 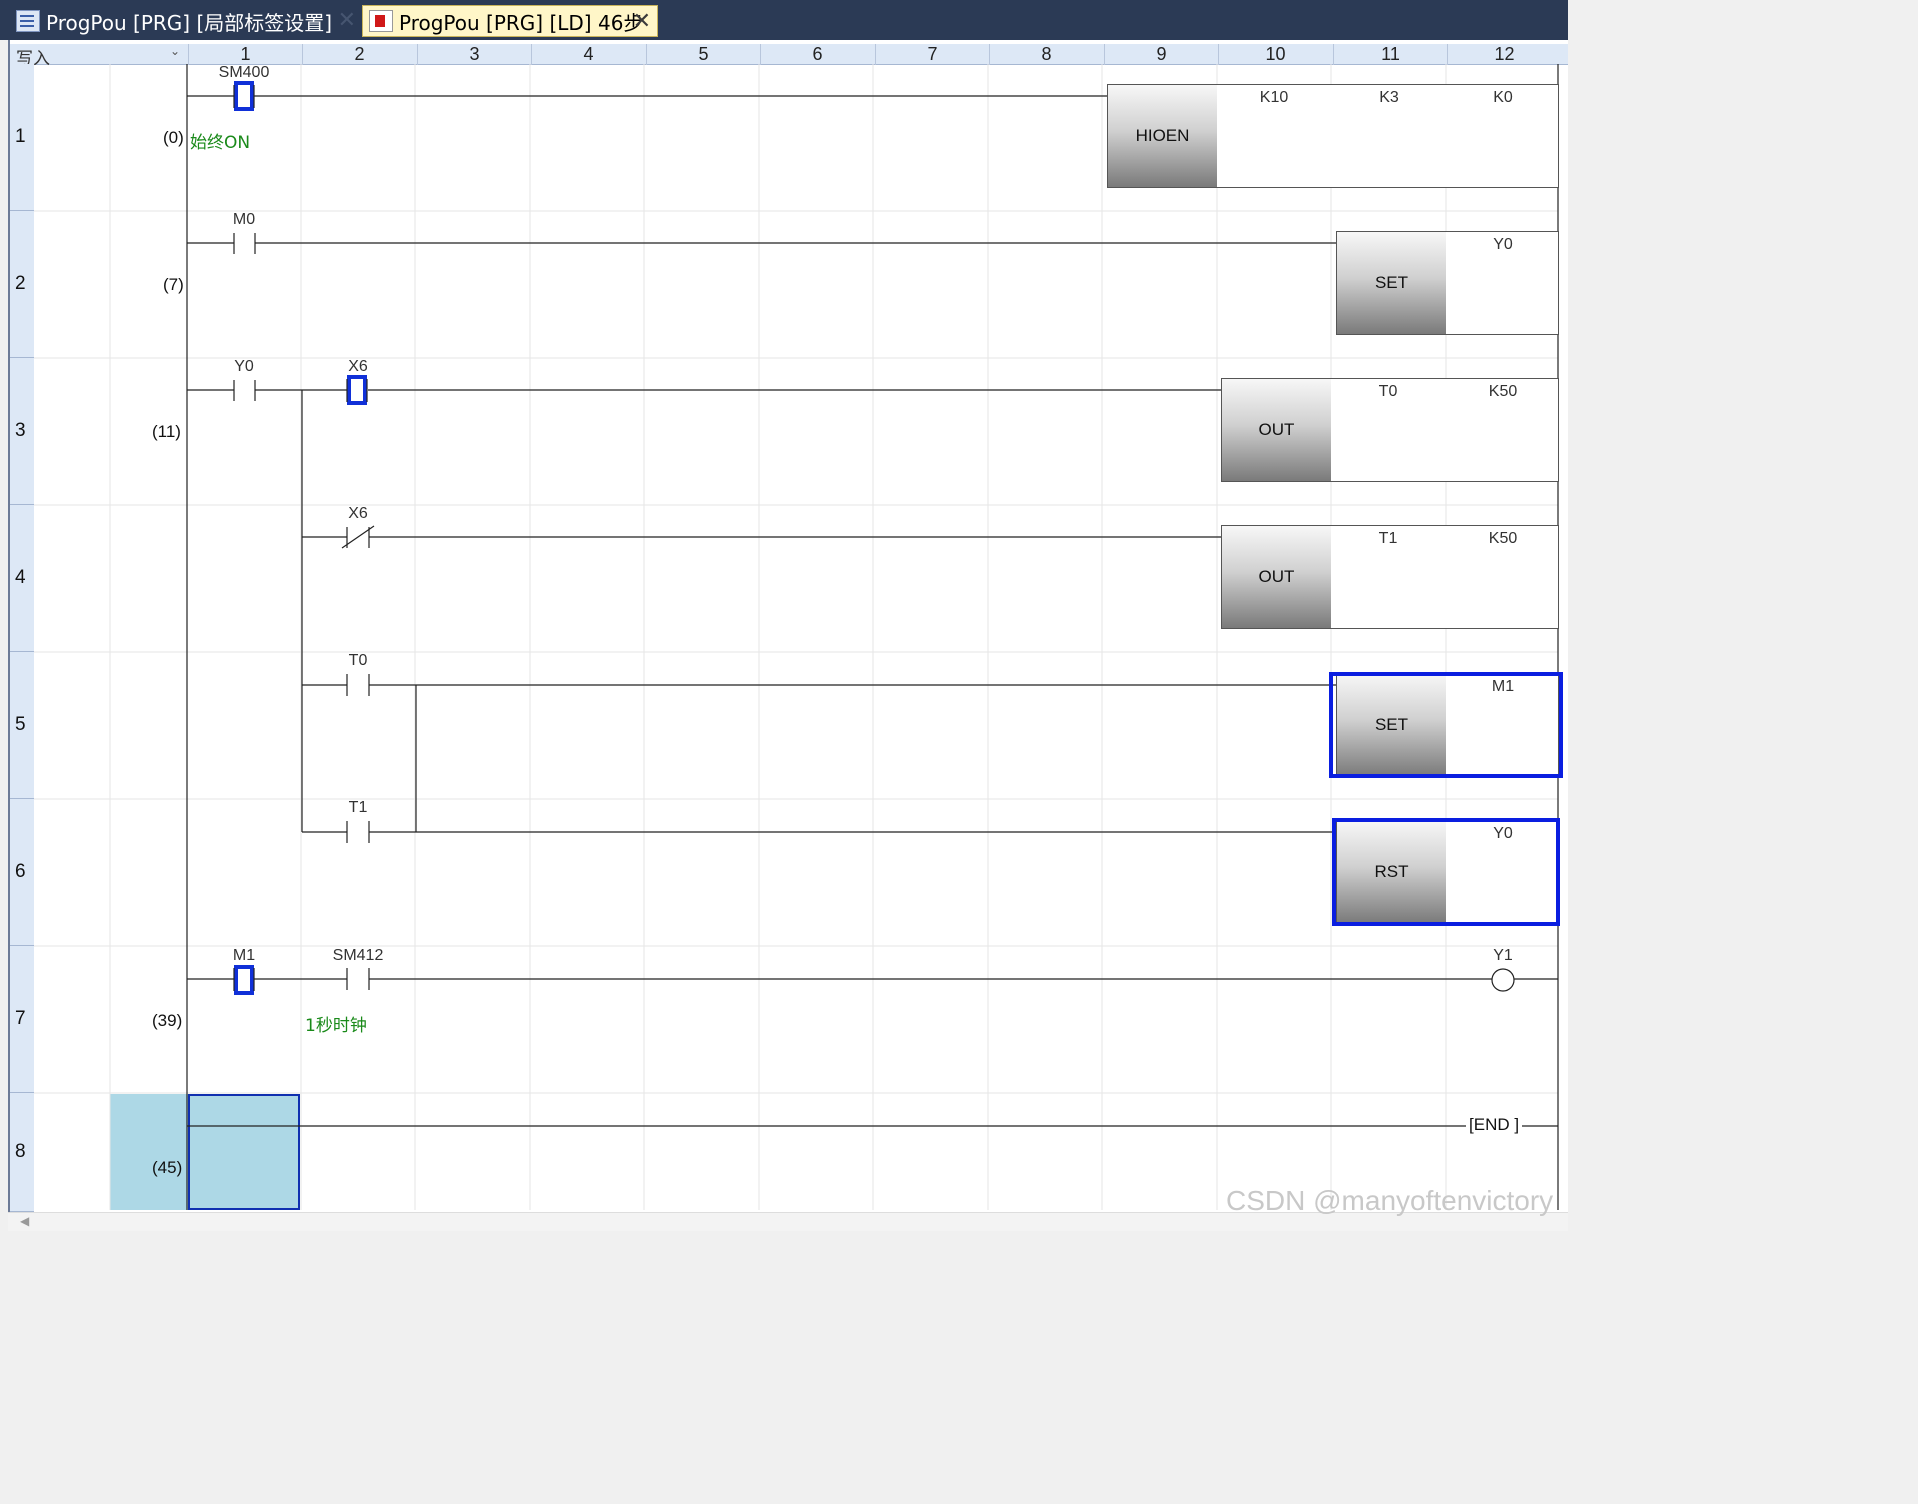 I want to click on operand: T0, so click(x=1388, y=391).